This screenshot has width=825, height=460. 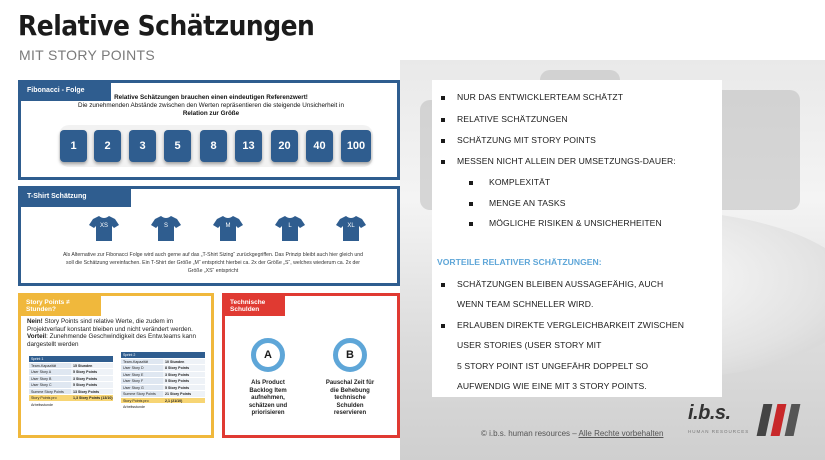 I want to click on estimation-card: 8, so click(x=213, y=146).